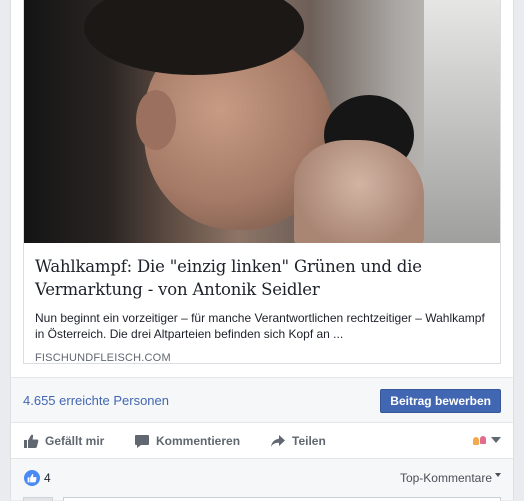  I want to click on share-action-label: Teilen, so click(309, 441).